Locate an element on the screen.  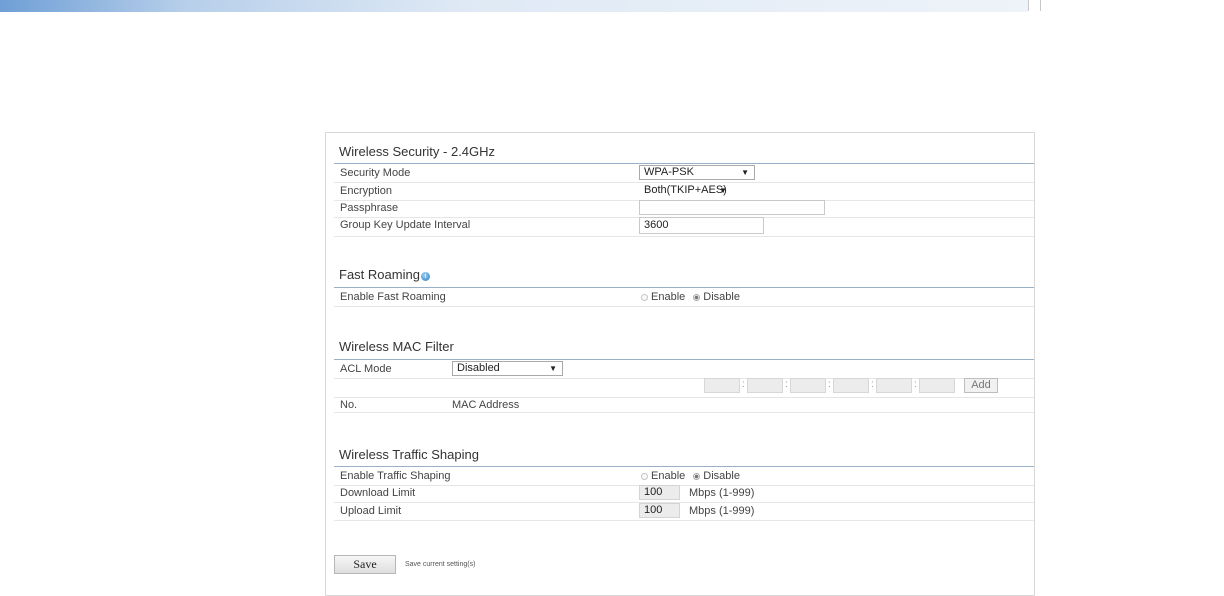
fast-roaming-disable-label: Disable is located at coordinates (721, 297).